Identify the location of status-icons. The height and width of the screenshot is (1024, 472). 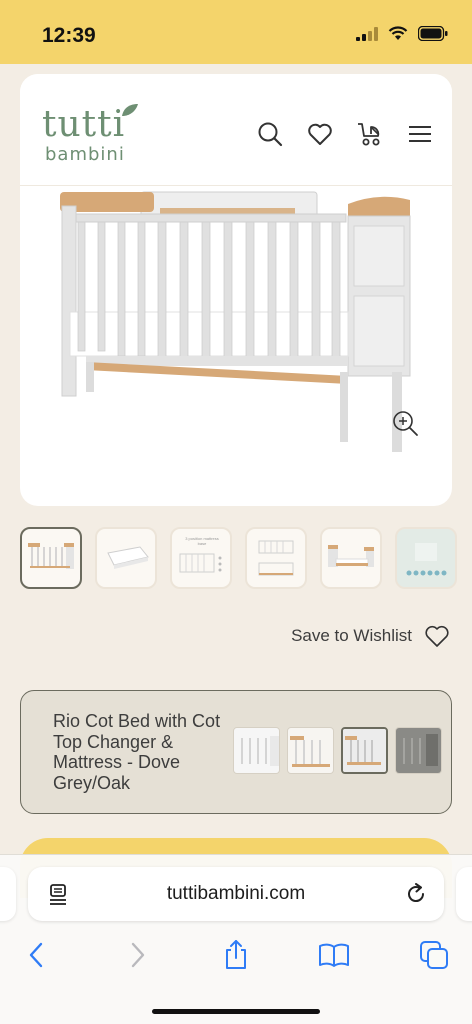
(402, 33).